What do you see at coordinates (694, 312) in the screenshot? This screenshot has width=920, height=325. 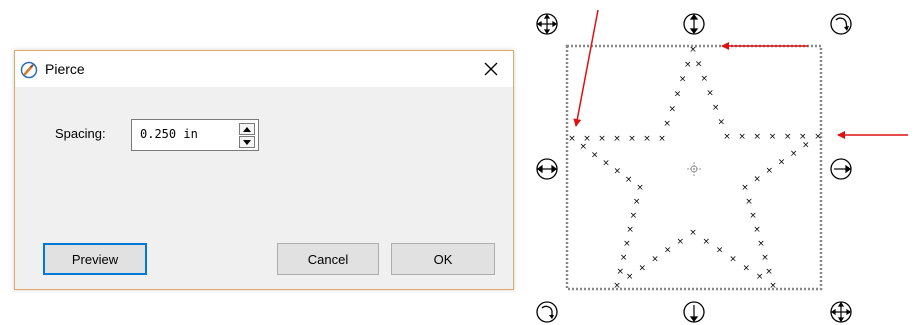 I see `resize-handle-bottom` at bounding box center [694, 312].